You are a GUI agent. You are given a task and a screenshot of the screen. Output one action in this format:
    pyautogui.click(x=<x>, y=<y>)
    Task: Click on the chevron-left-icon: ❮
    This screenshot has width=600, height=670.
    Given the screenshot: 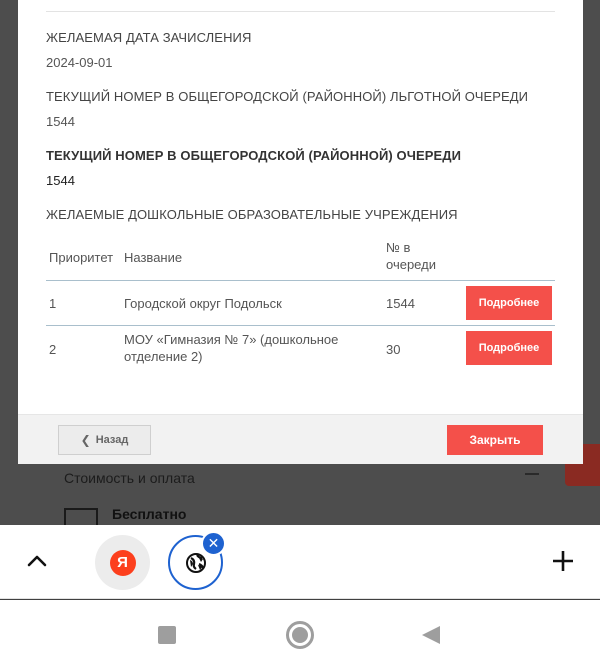 What is the action you would take?
    pyautogui.click(x=85, y=440)
    